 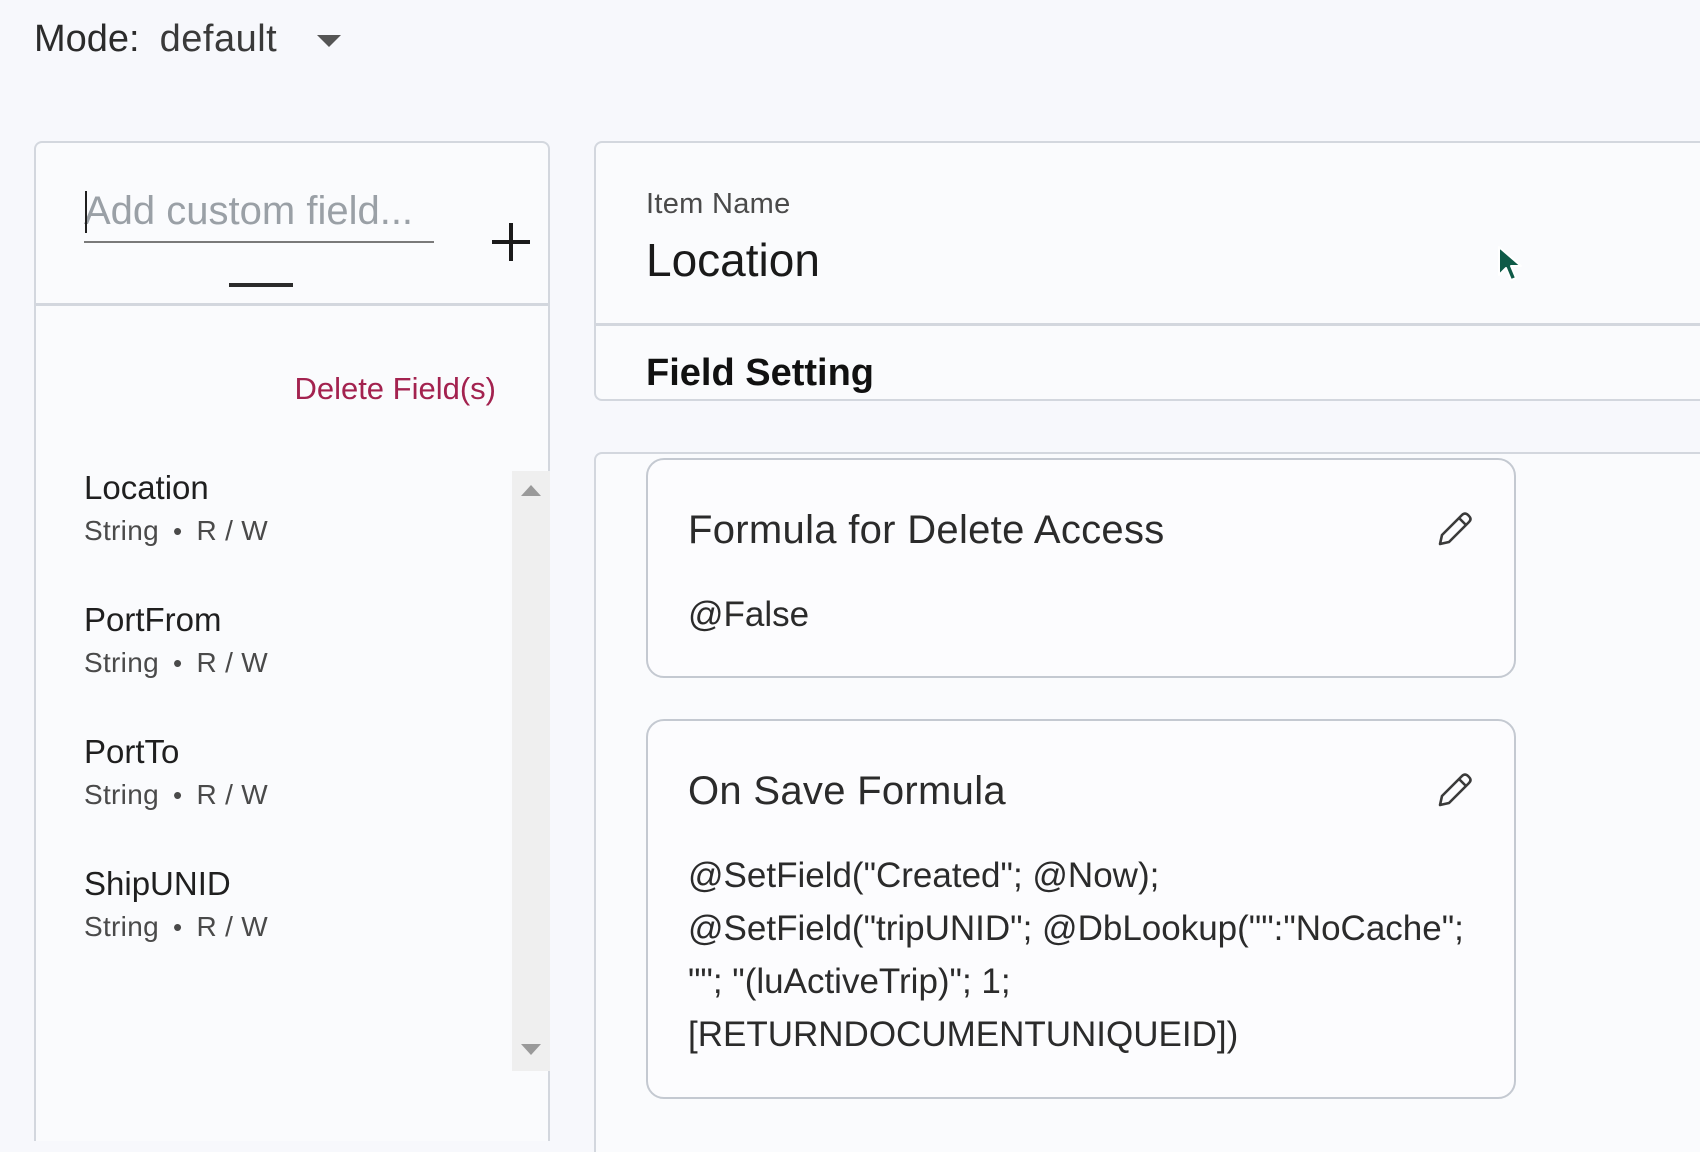 What do you see at coordinates (847, 791) in the screenshot?
I see `card-title: On Save Formula` at bounding box center [847, 791].